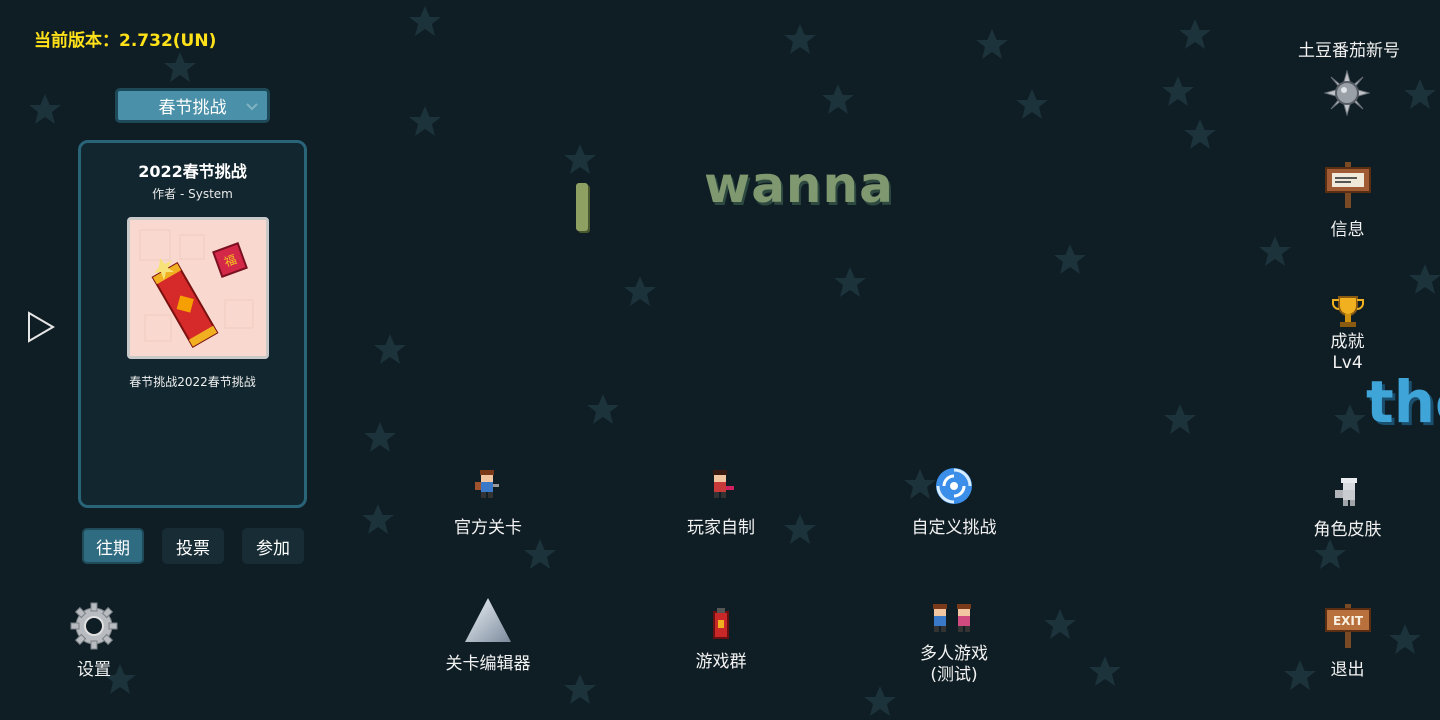  What do you see at coordinates (954, 528) in the screenshot?
I see `custom-challenge-label: 自定义挑战` at bounding box center [954, 528].